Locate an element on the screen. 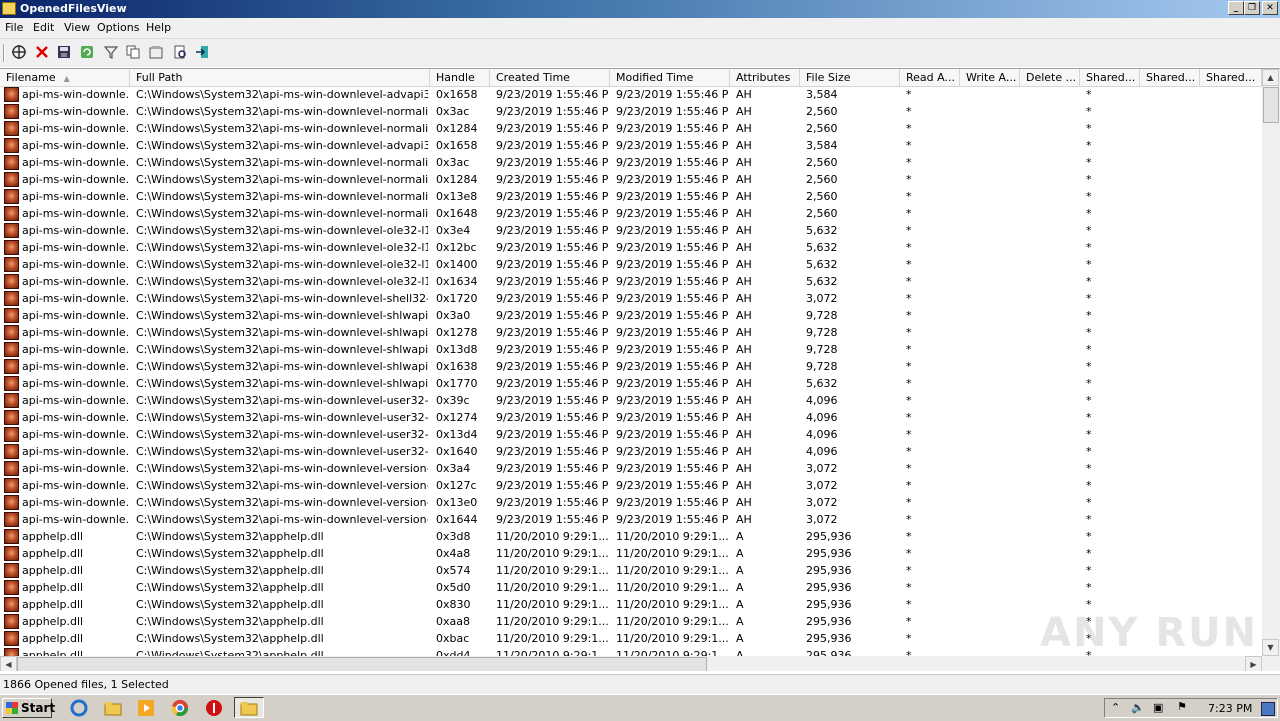 The image size is (1280, 721). stop-icon is located at coordinates (214, 708).